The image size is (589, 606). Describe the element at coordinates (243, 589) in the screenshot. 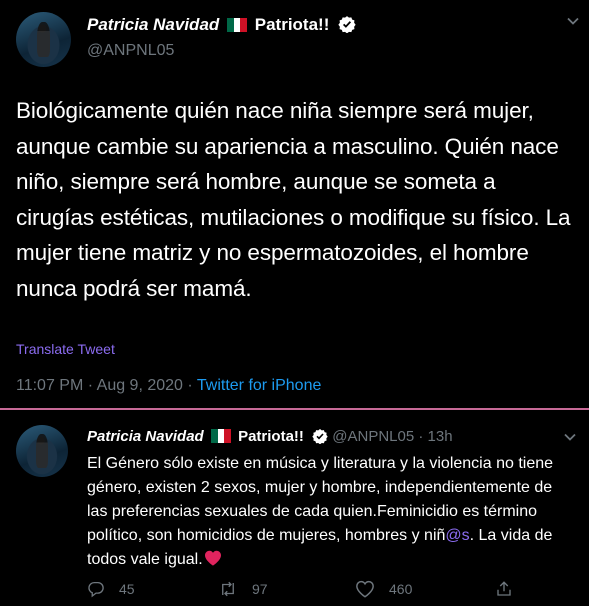

I see `retweet-button: 97` at that location.